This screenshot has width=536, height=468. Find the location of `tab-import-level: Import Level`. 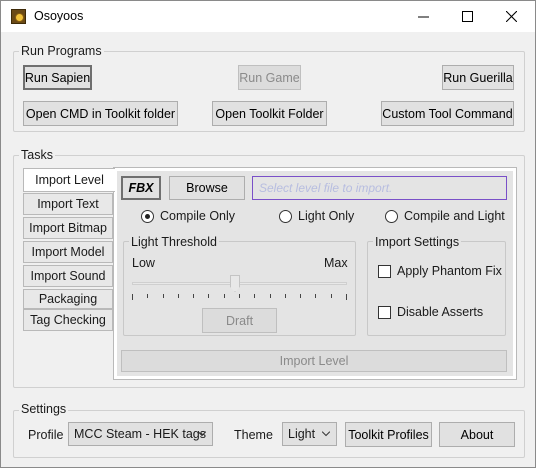

tab-import-level: Import Level is located at coordinates (69, 180).